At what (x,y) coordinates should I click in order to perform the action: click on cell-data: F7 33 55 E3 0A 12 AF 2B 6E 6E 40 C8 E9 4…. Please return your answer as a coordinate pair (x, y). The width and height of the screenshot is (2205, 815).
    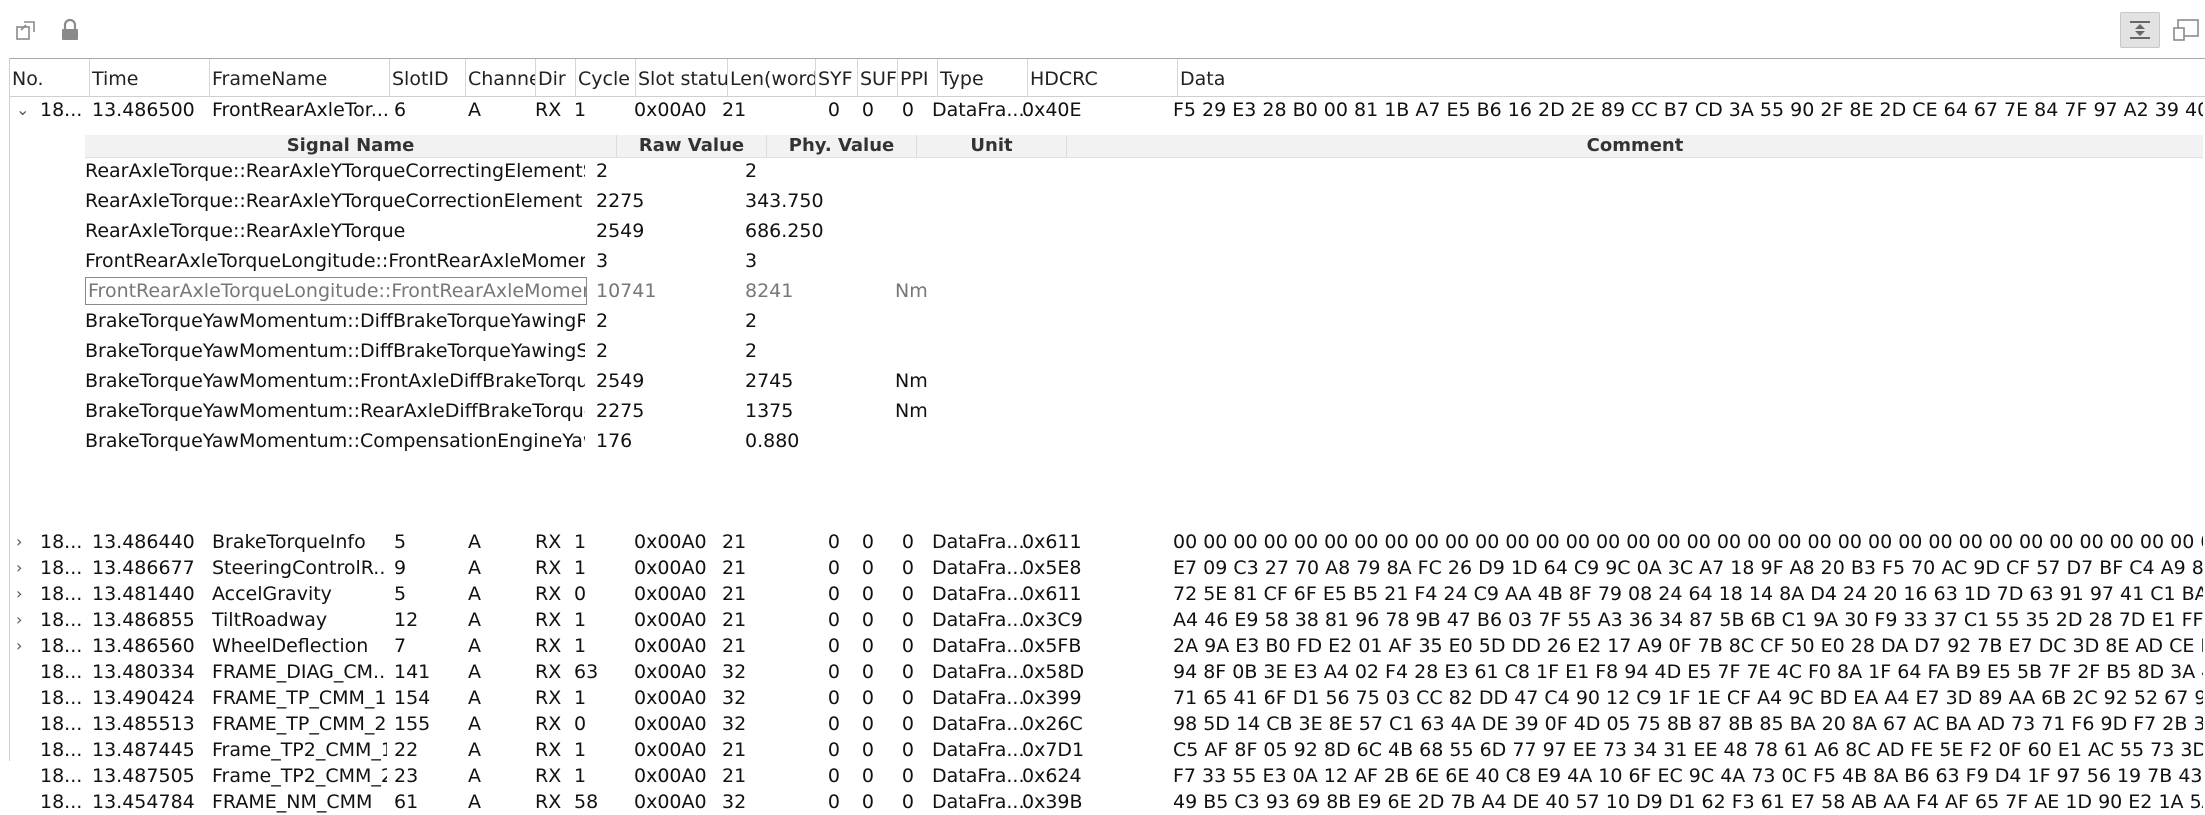
    Looking at the image, I should click on (1688, 776).